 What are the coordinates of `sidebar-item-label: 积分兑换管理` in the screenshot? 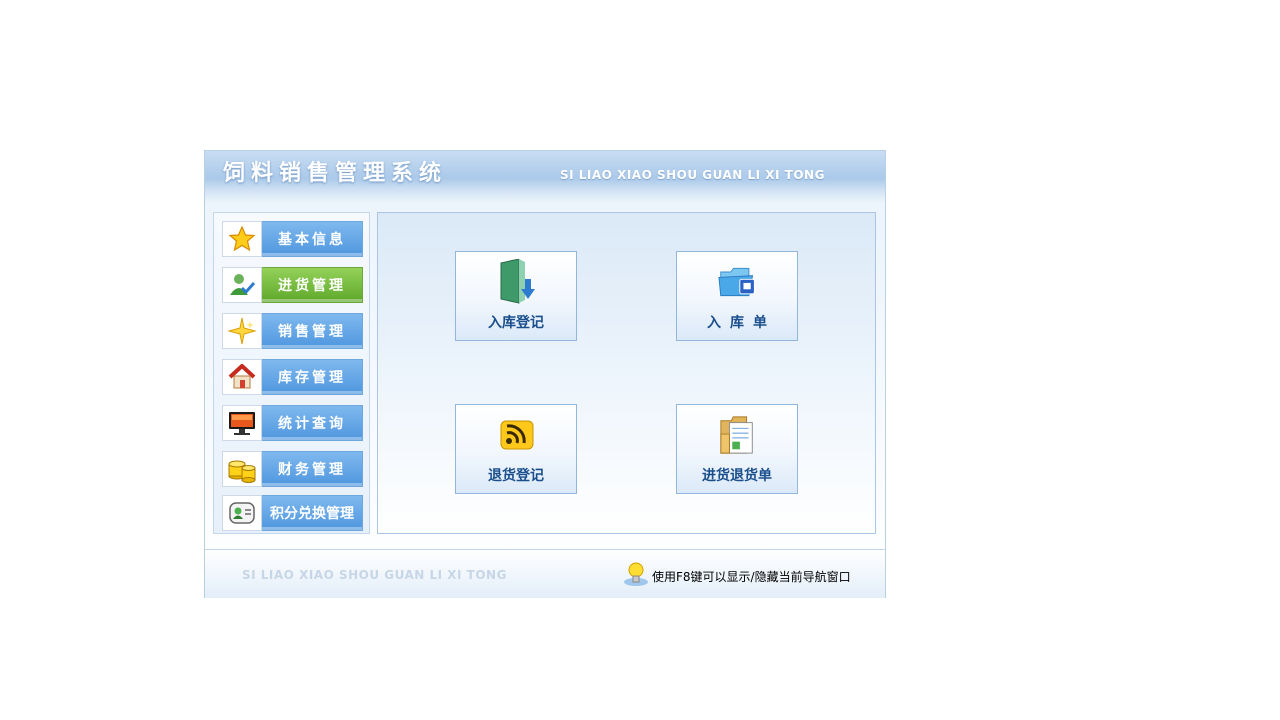 It's located at (312, 513).